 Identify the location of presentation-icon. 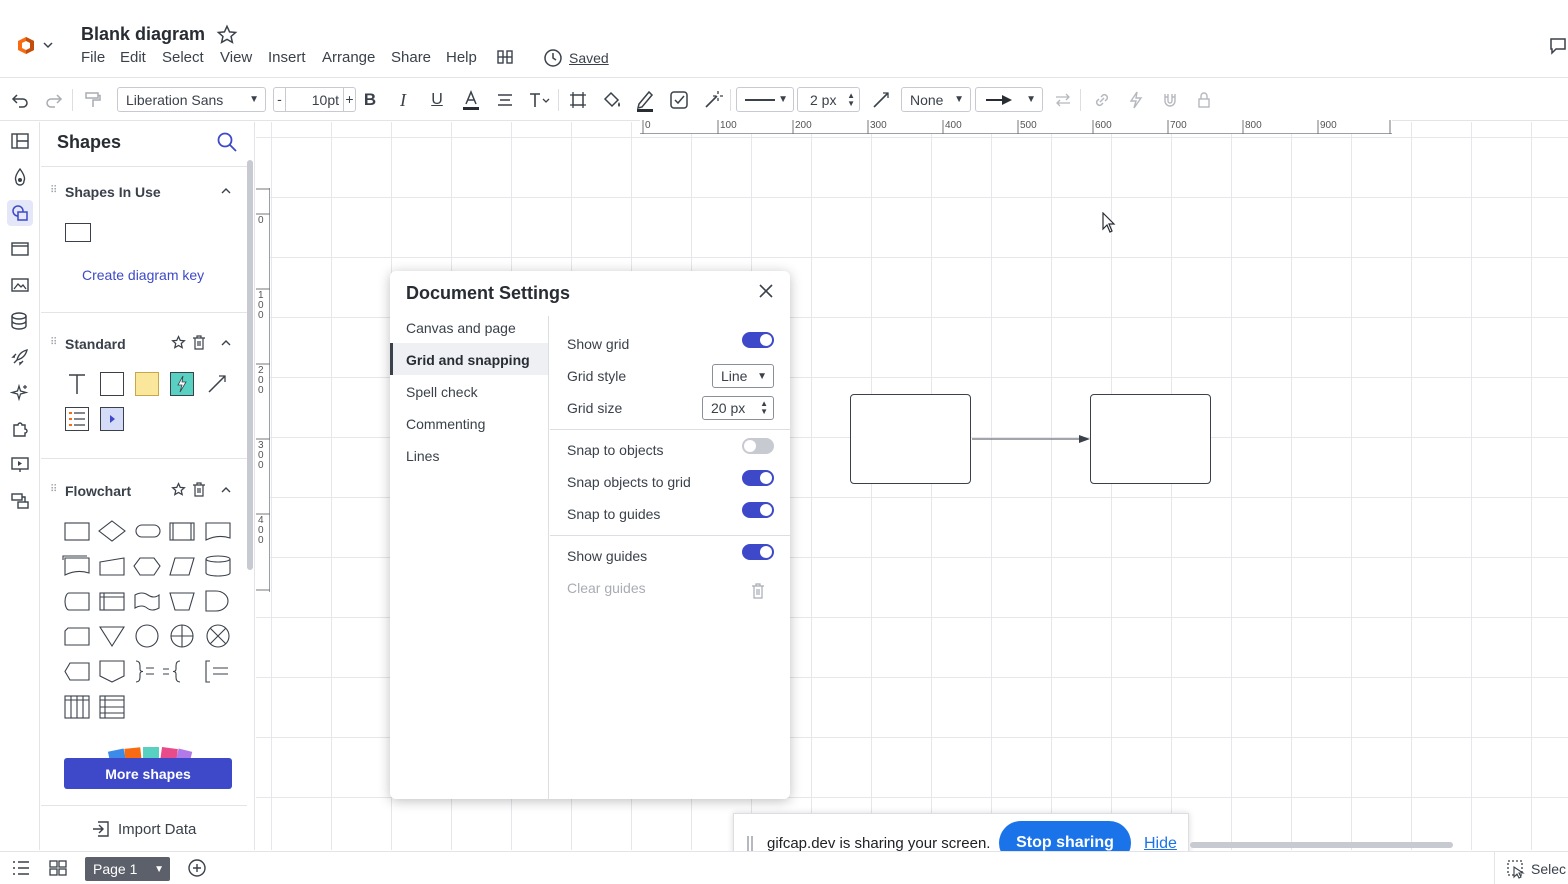
(20, 465).